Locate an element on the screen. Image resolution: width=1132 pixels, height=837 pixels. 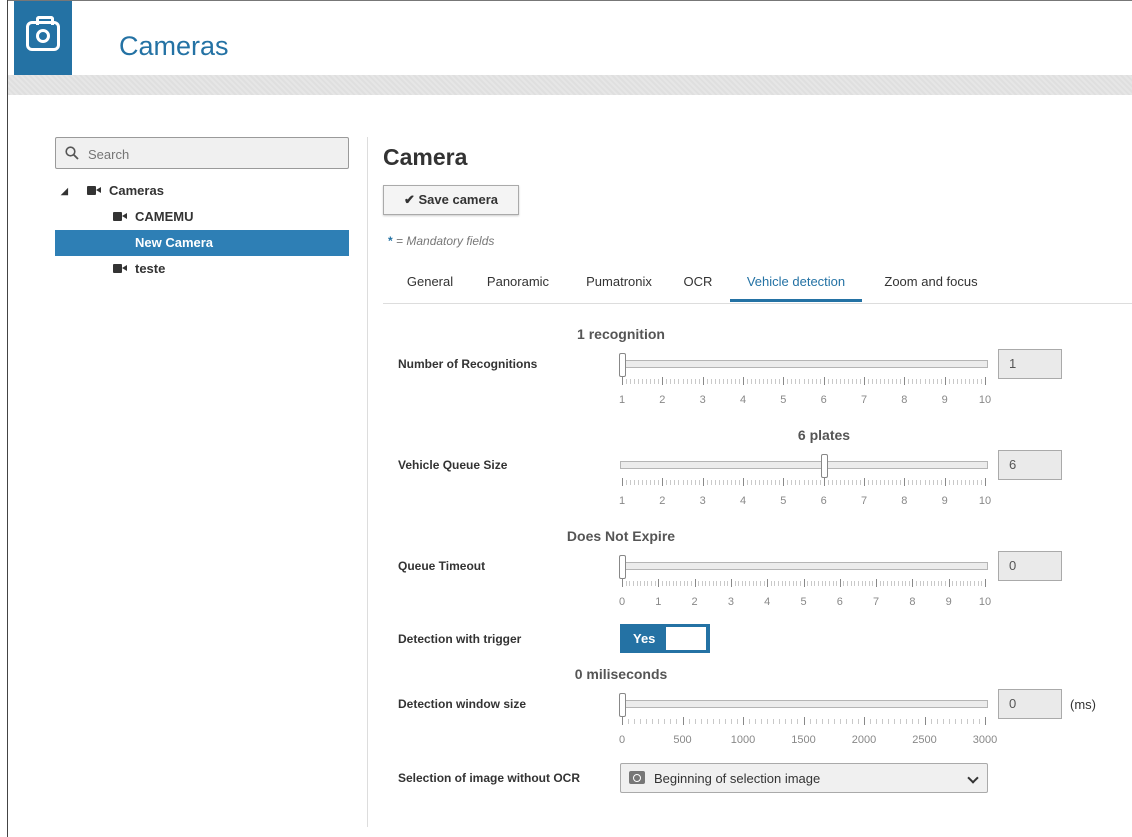
queue-timeout-slider-handle is located at coordinates (622, 567).